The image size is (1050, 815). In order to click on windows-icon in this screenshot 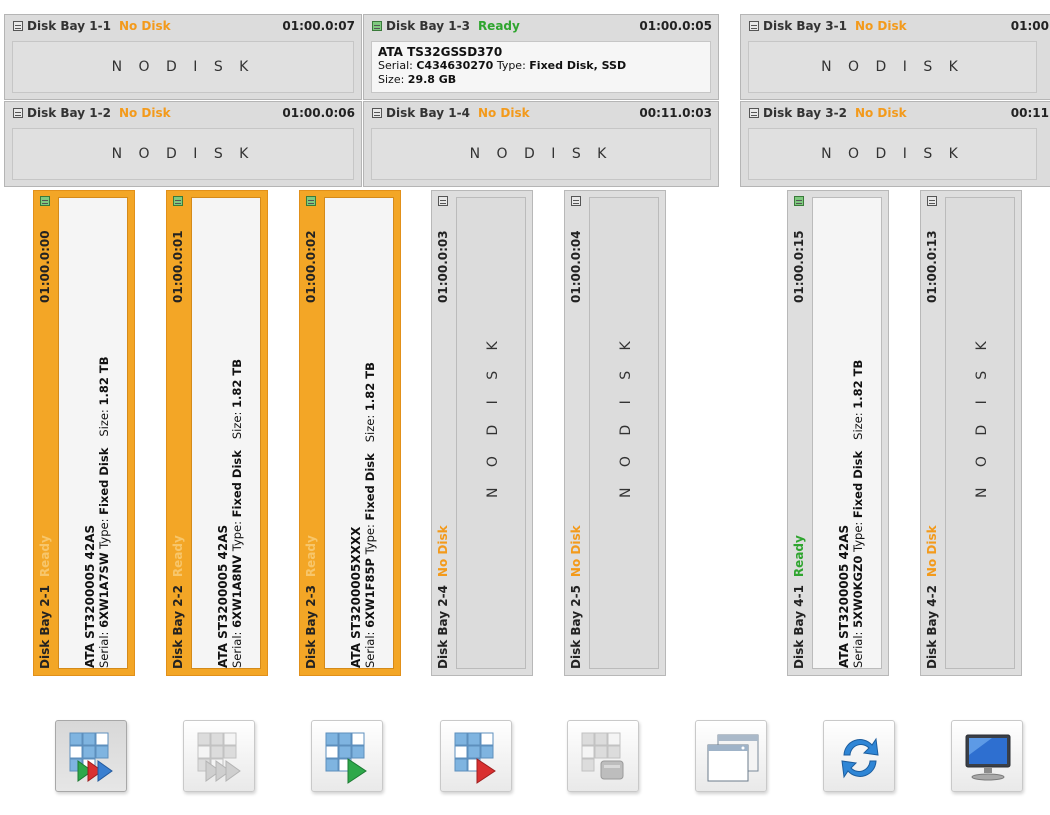, I will do `click(733, 758)`.